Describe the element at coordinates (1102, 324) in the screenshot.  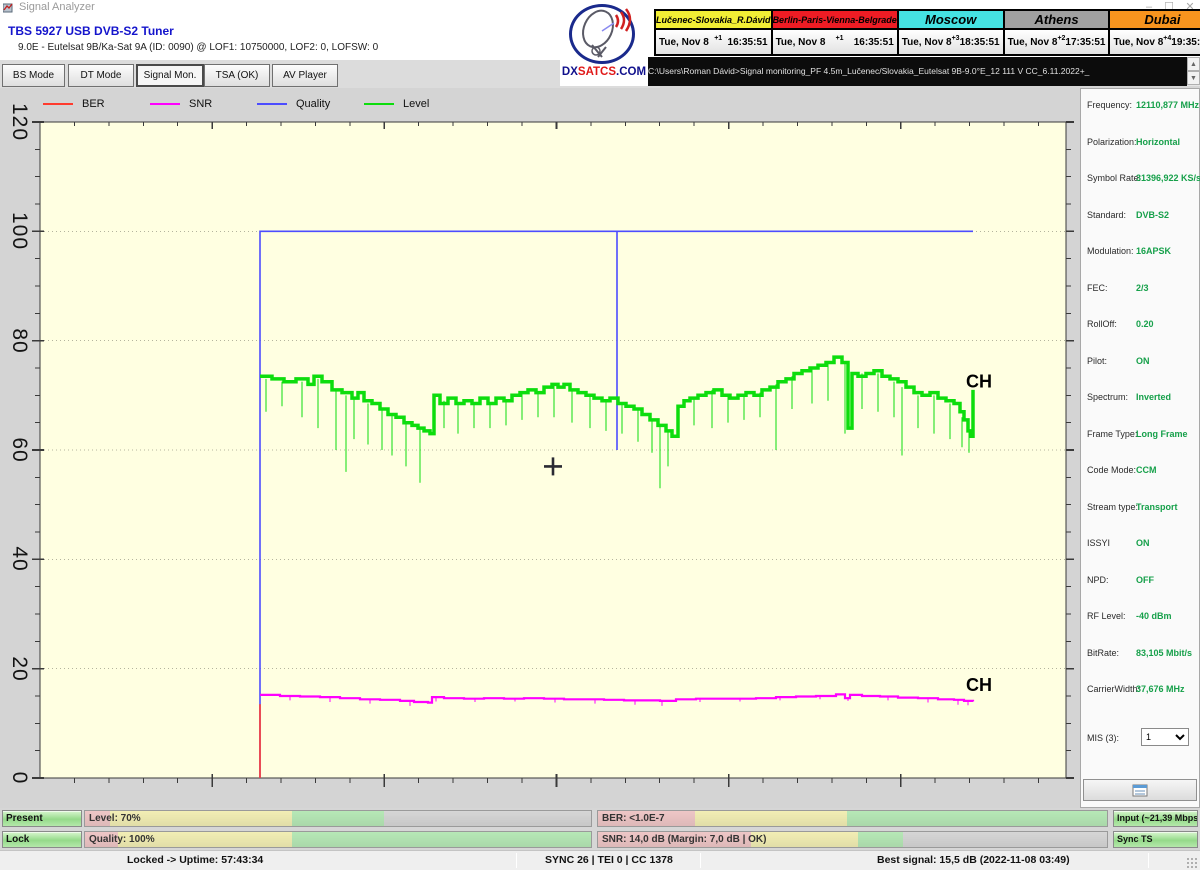
I see `param-label: RollOff:` at that location.